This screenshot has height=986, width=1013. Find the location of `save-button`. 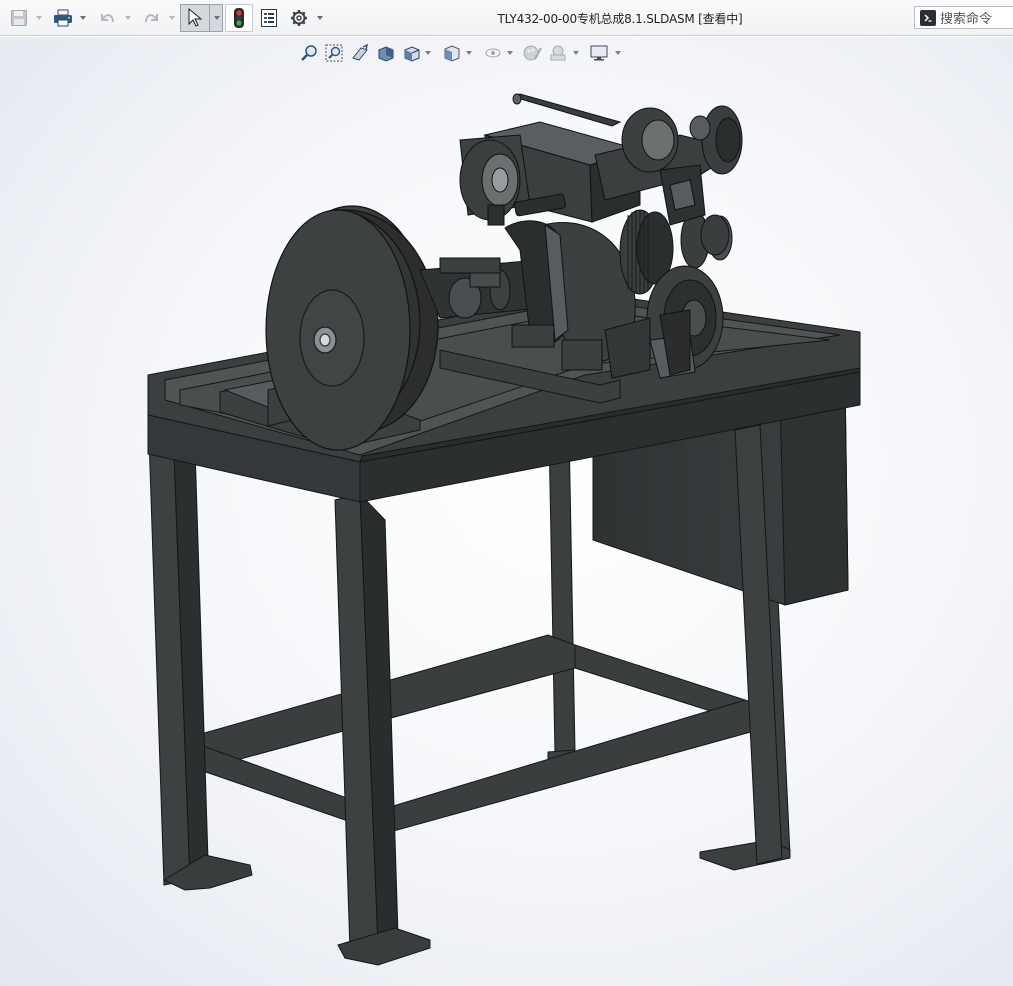

save-button is located at coordinates (19, 18).